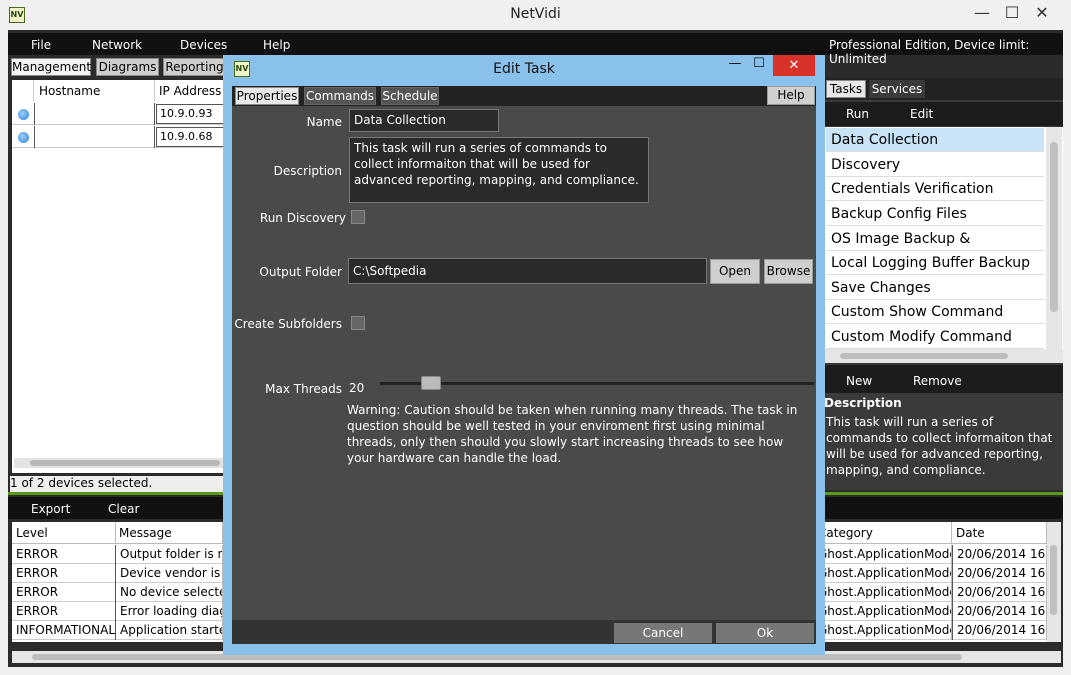  Describe the element at coordinates (527, 271) in the screenshot. I see `output-folder-input: C:\Softpedia` at that location.